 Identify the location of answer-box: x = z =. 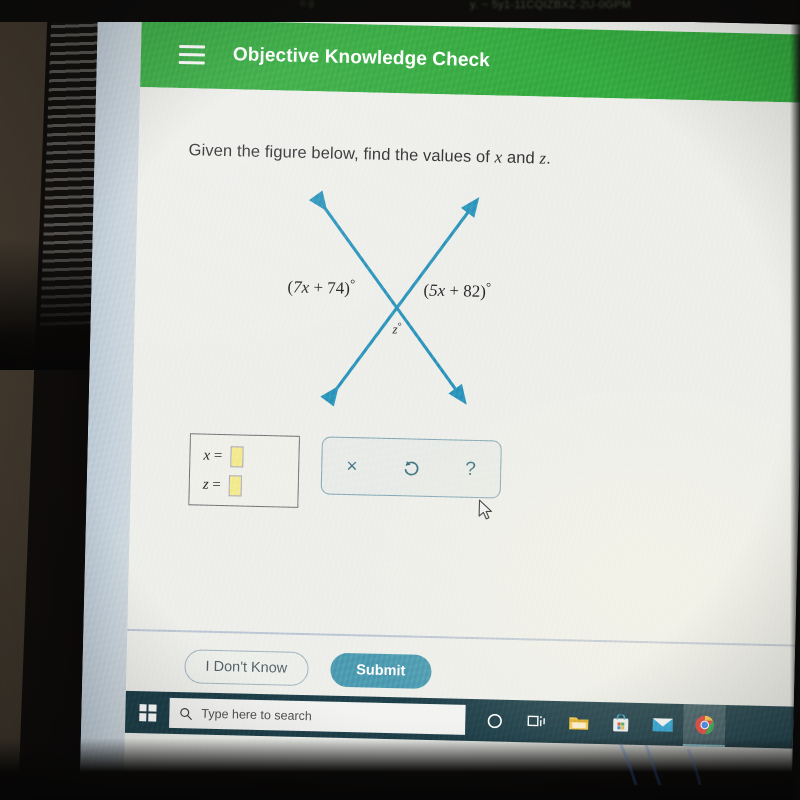
(244, 470).